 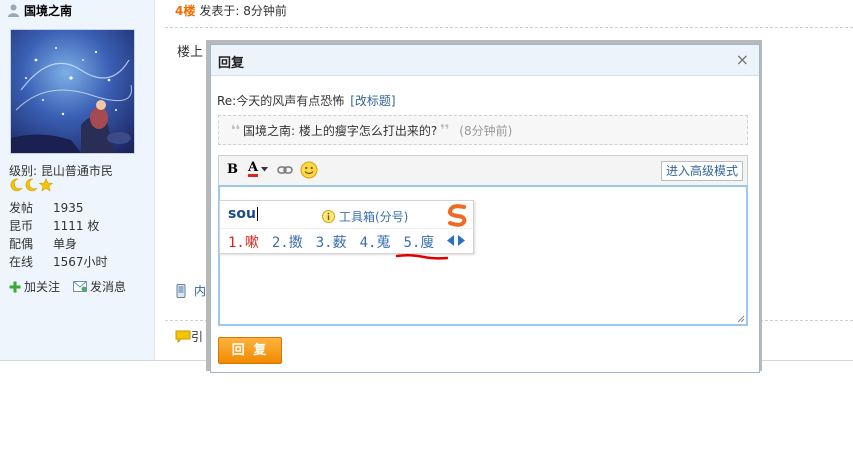 I want to click on ime-candidate: 1.嗽, so click(x=243, y=242).